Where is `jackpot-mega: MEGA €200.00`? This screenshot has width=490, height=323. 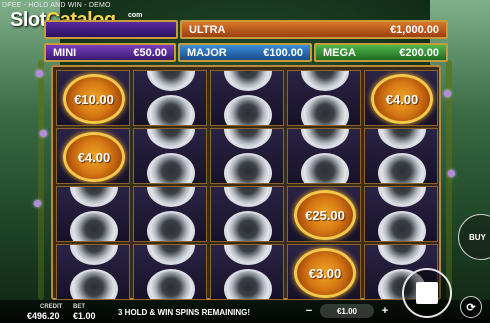
jackpot-mega: MEGA €200.00 is located at coordinates (381, 52).